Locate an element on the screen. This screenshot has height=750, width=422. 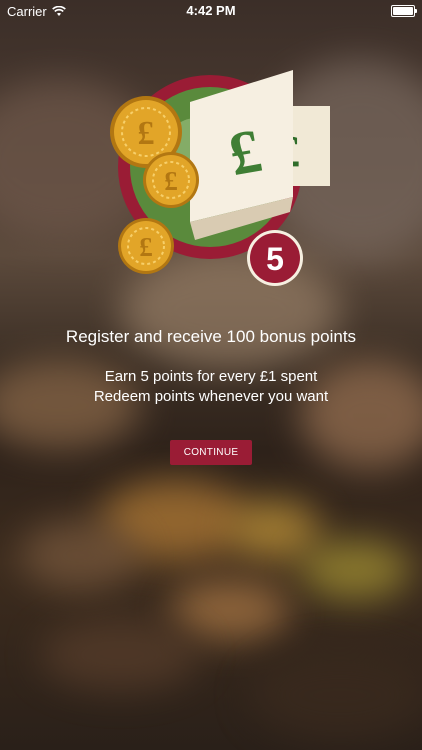
battery-icon is located at coordinates (404, 11).